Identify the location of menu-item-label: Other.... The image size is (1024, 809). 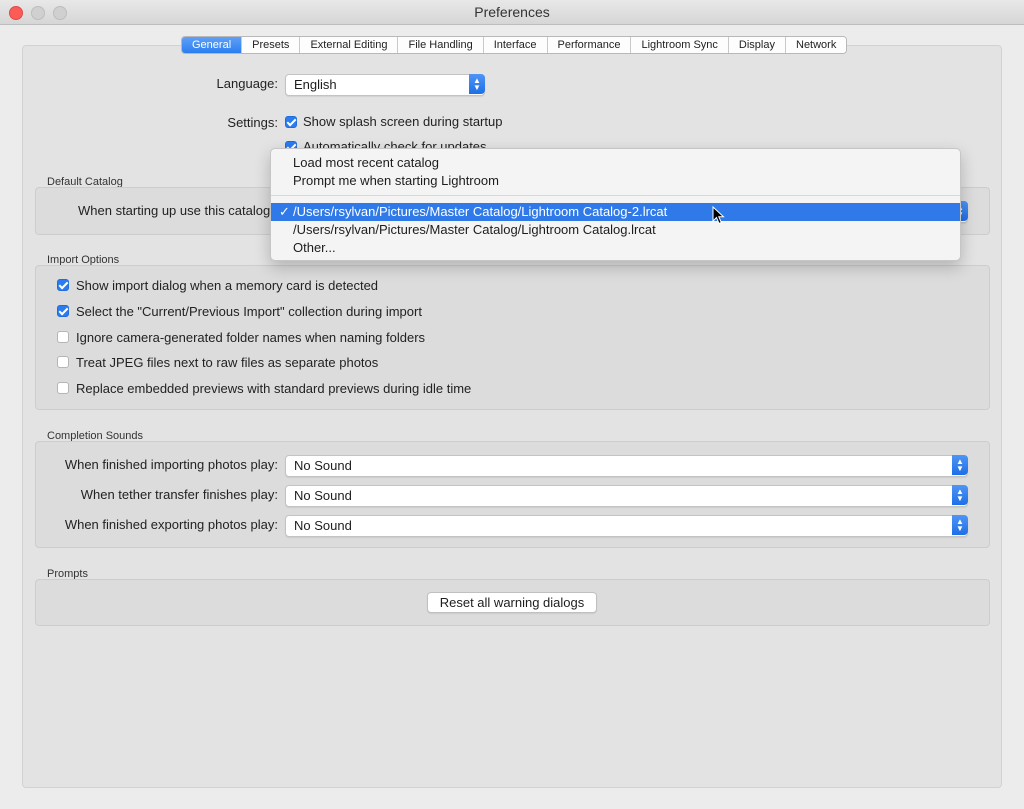
(314, 247).